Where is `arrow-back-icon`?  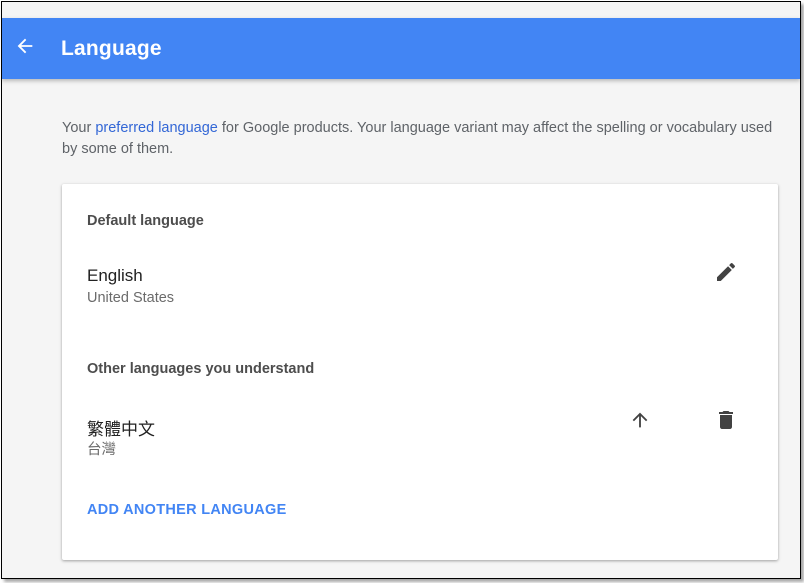
arrow-back-icon is located at coordinates (25, 48).